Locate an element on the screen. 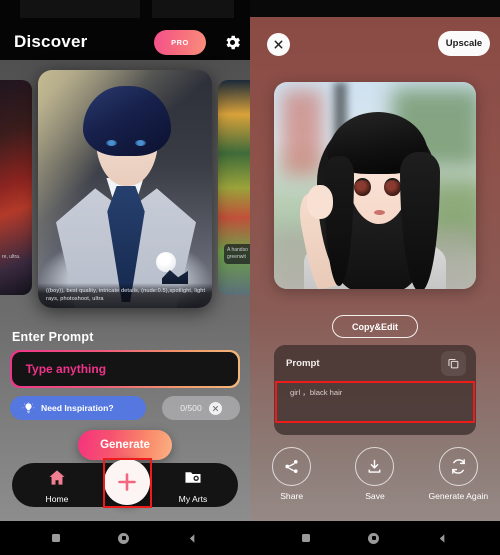  save-button-label: Save is located at coordinates (375, 496).